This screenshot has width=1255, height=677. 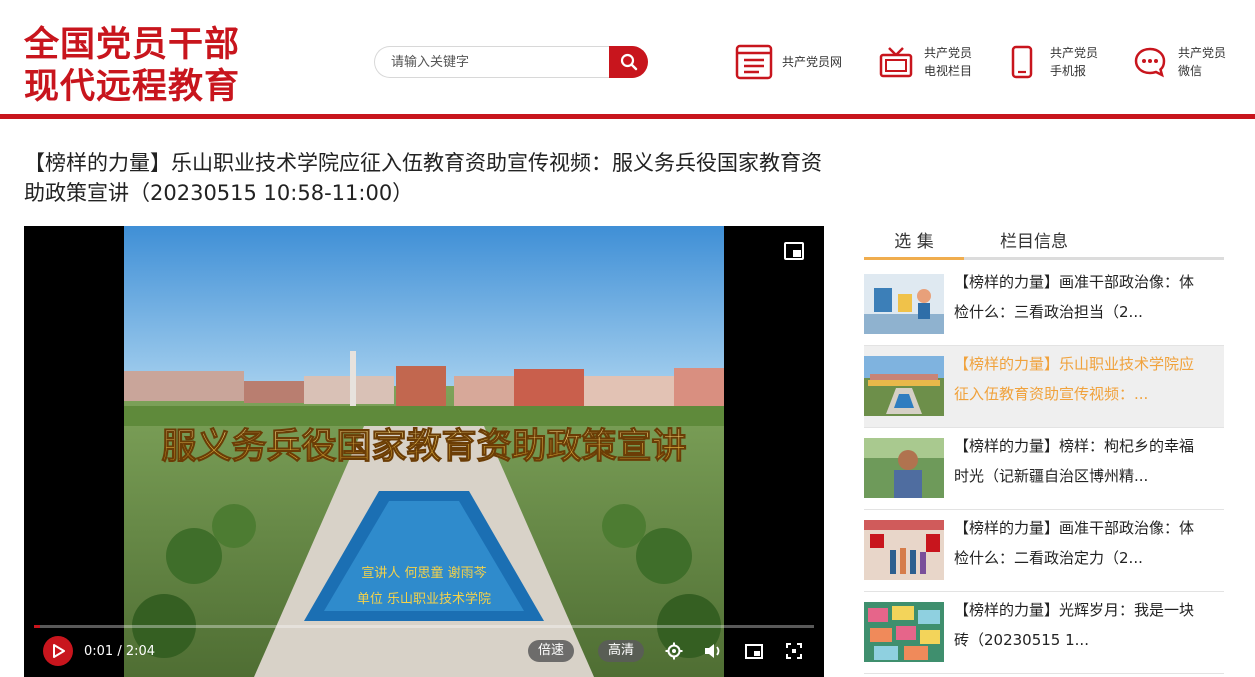 I want to click on nav-party-member-site: 共产党员网, so click(x=788, y=62).